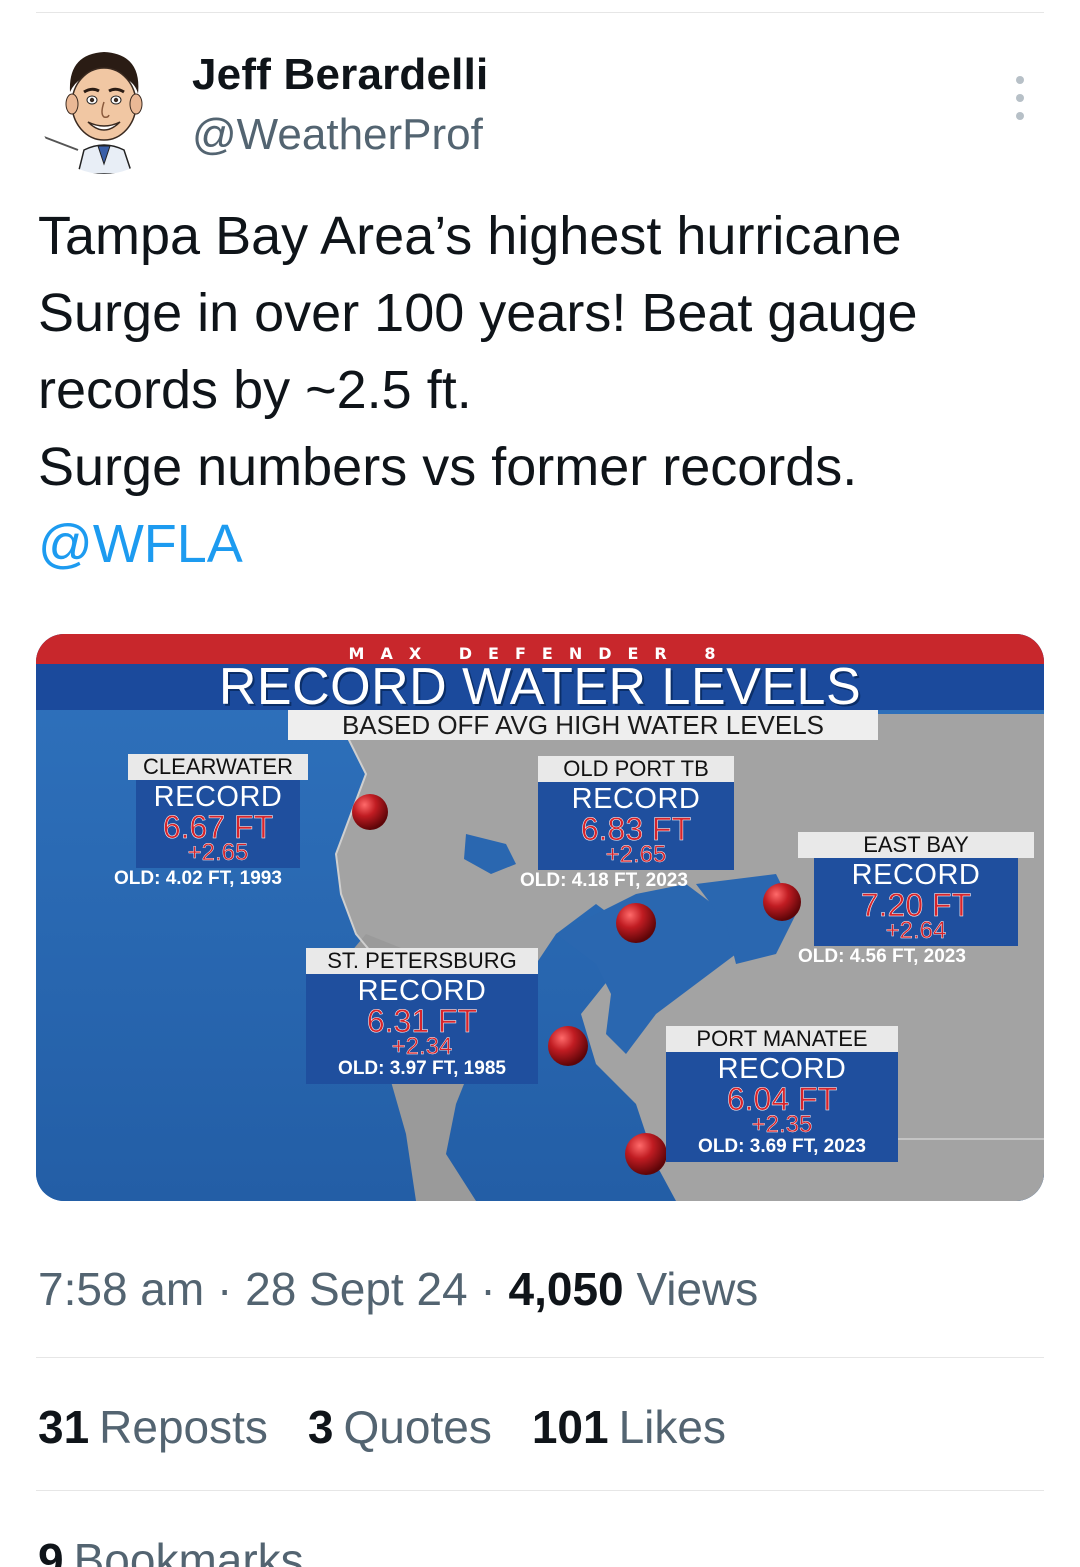 This screenshot has height=1567, width=1080. What do you see at coordinates (543, 544) in the screenshot?
I see `mention-link: @WFLA` at bounding box center [543, 544].